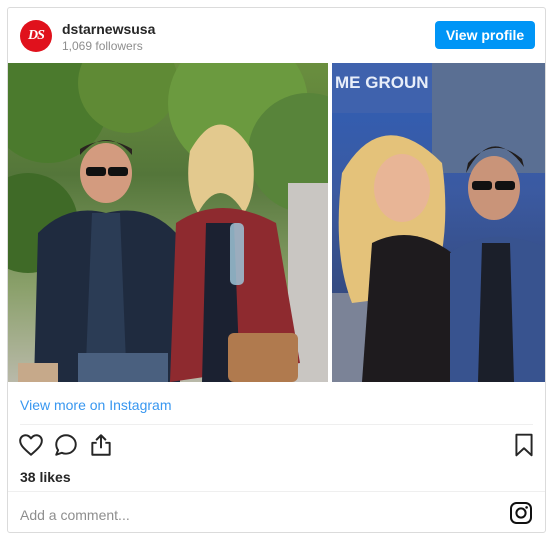 The height and width of the screenshot is (543, 555). Describe the element at coordinates (95, 405) in the screenshot. I see `view-more-link: View more on Instagram` at that location.